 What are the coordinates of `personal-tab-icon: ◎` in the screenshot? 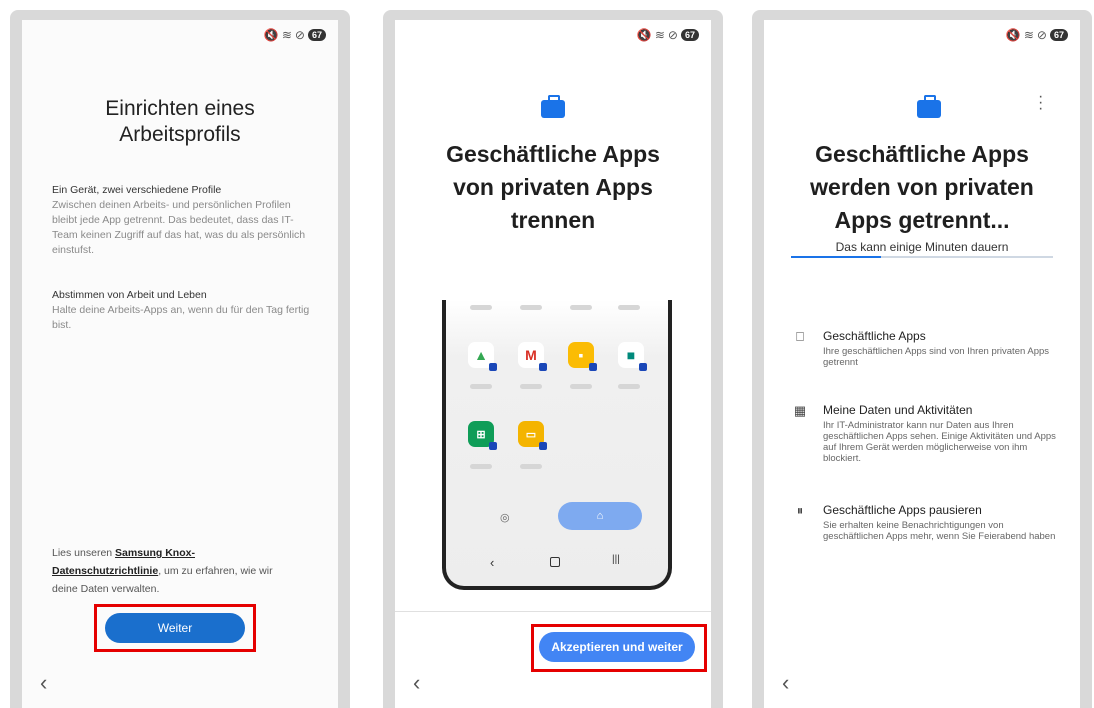 It's located at (505, 518).